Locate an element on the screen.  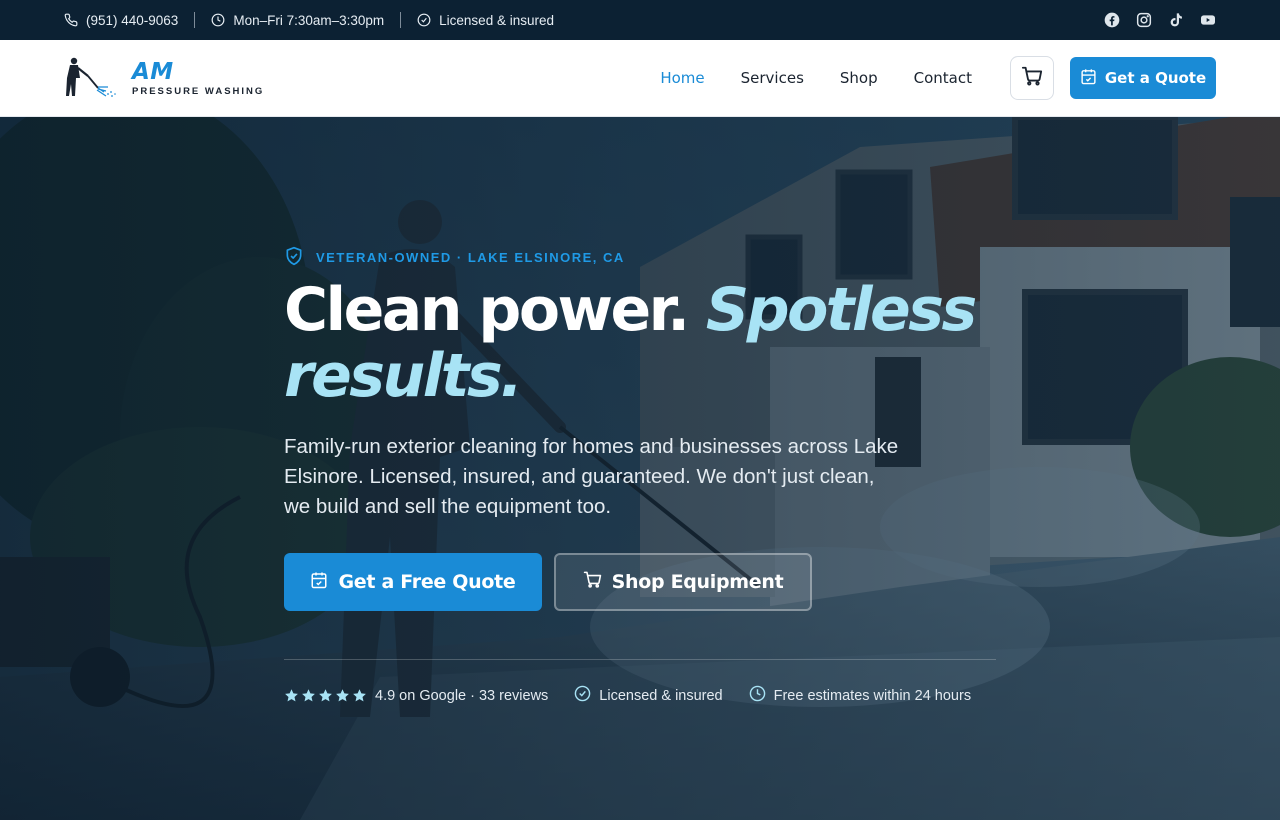
logo: AM PRESSURE WASHING is located at coordinates (164, 78).